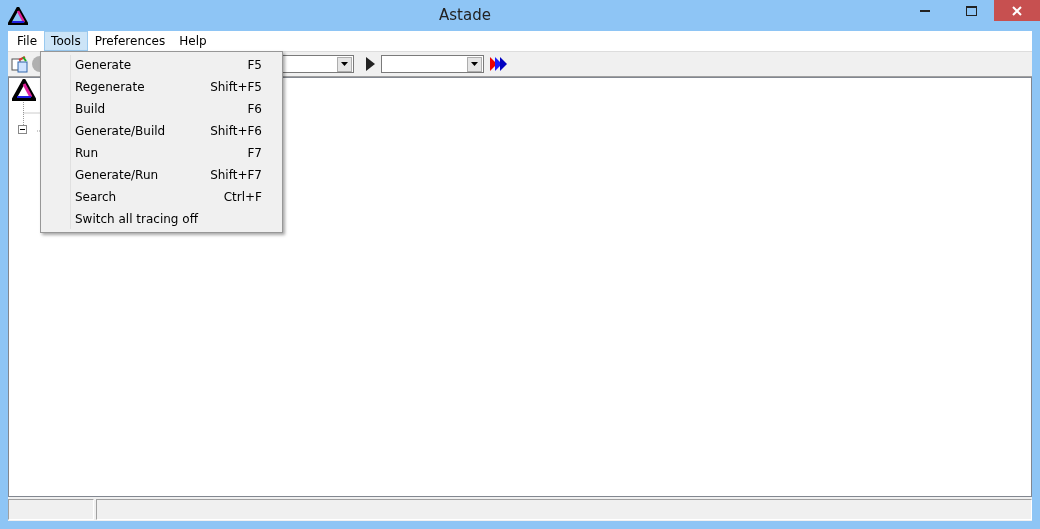 This screenshot has width=1040, height=529. I want to click on option-label: Search, so click(96, 197).